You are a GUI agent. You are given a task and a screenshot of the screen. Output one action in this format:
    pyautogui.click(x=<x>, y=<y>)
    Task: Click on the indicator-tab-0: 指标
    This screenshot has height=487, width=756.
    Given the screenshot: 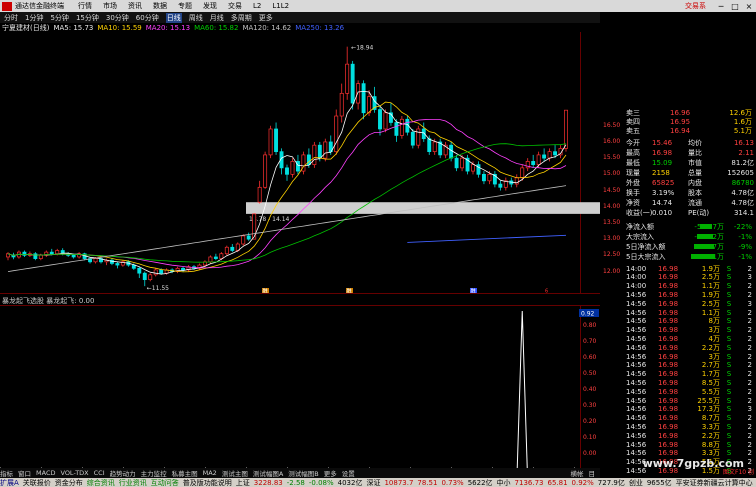 What is the action you would take?
    pyautogui.click(x=6, y=473)
    